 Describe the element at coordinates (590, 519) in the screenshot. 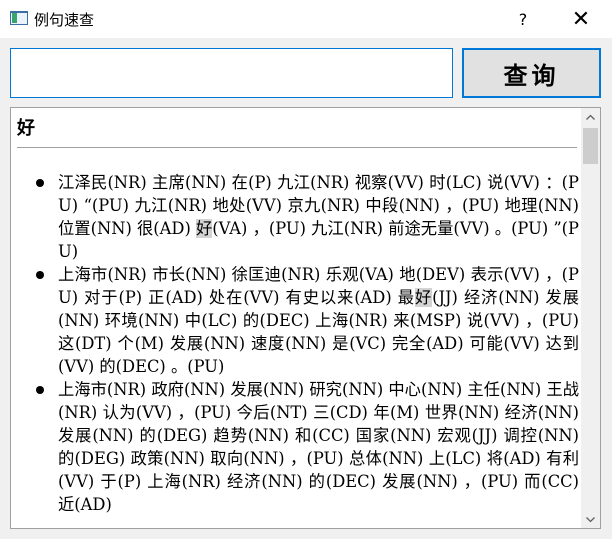

I see `scroll-down-arrow-icon` at that location.